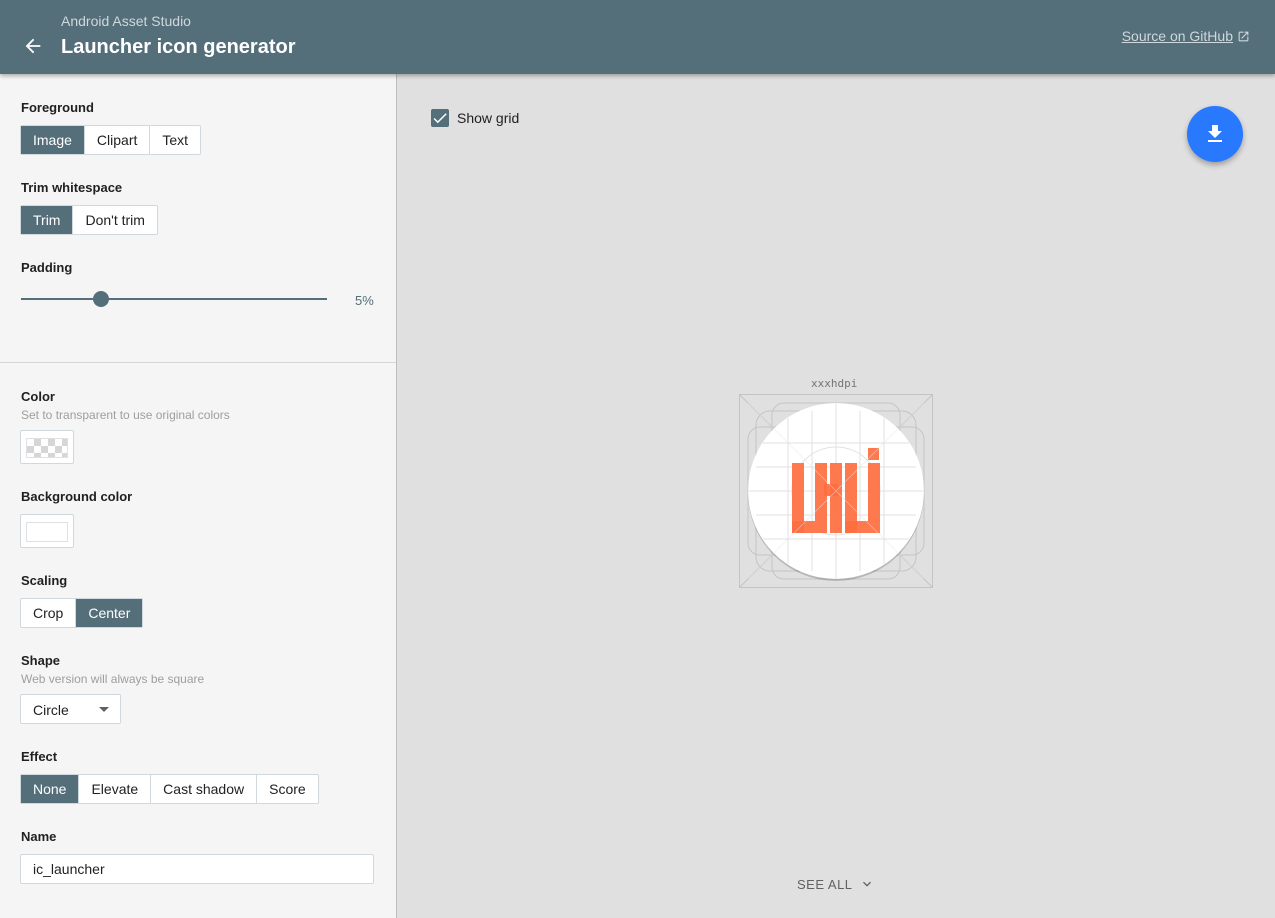  I want to click on background-color-swatch-button, so click(47, 531).